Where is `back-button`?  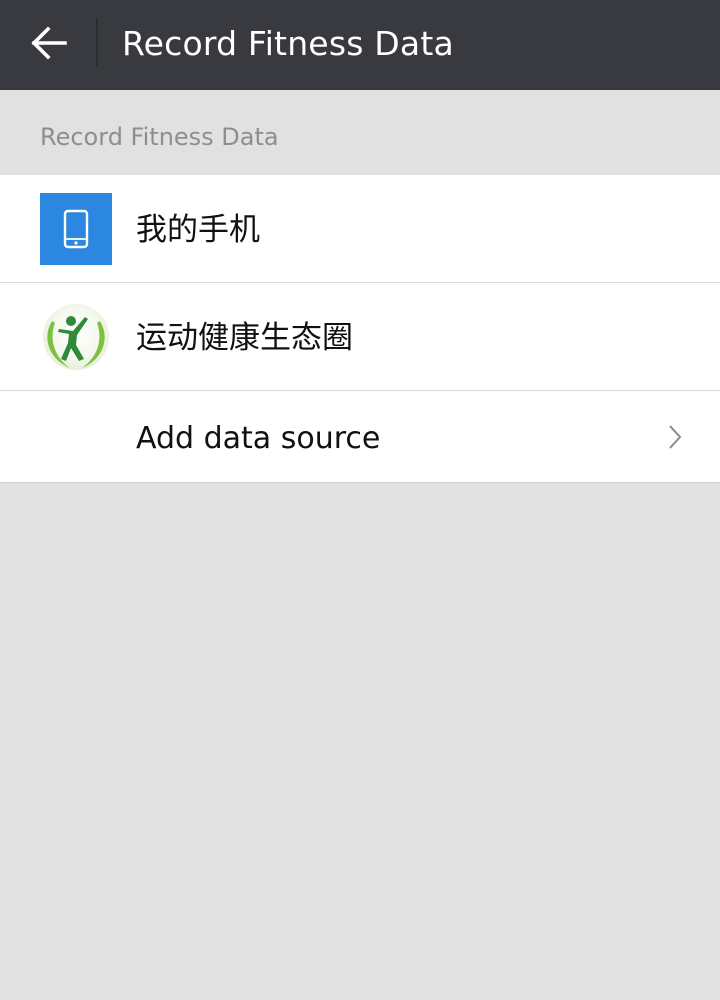 back-button is located at coordinates (48, 45).